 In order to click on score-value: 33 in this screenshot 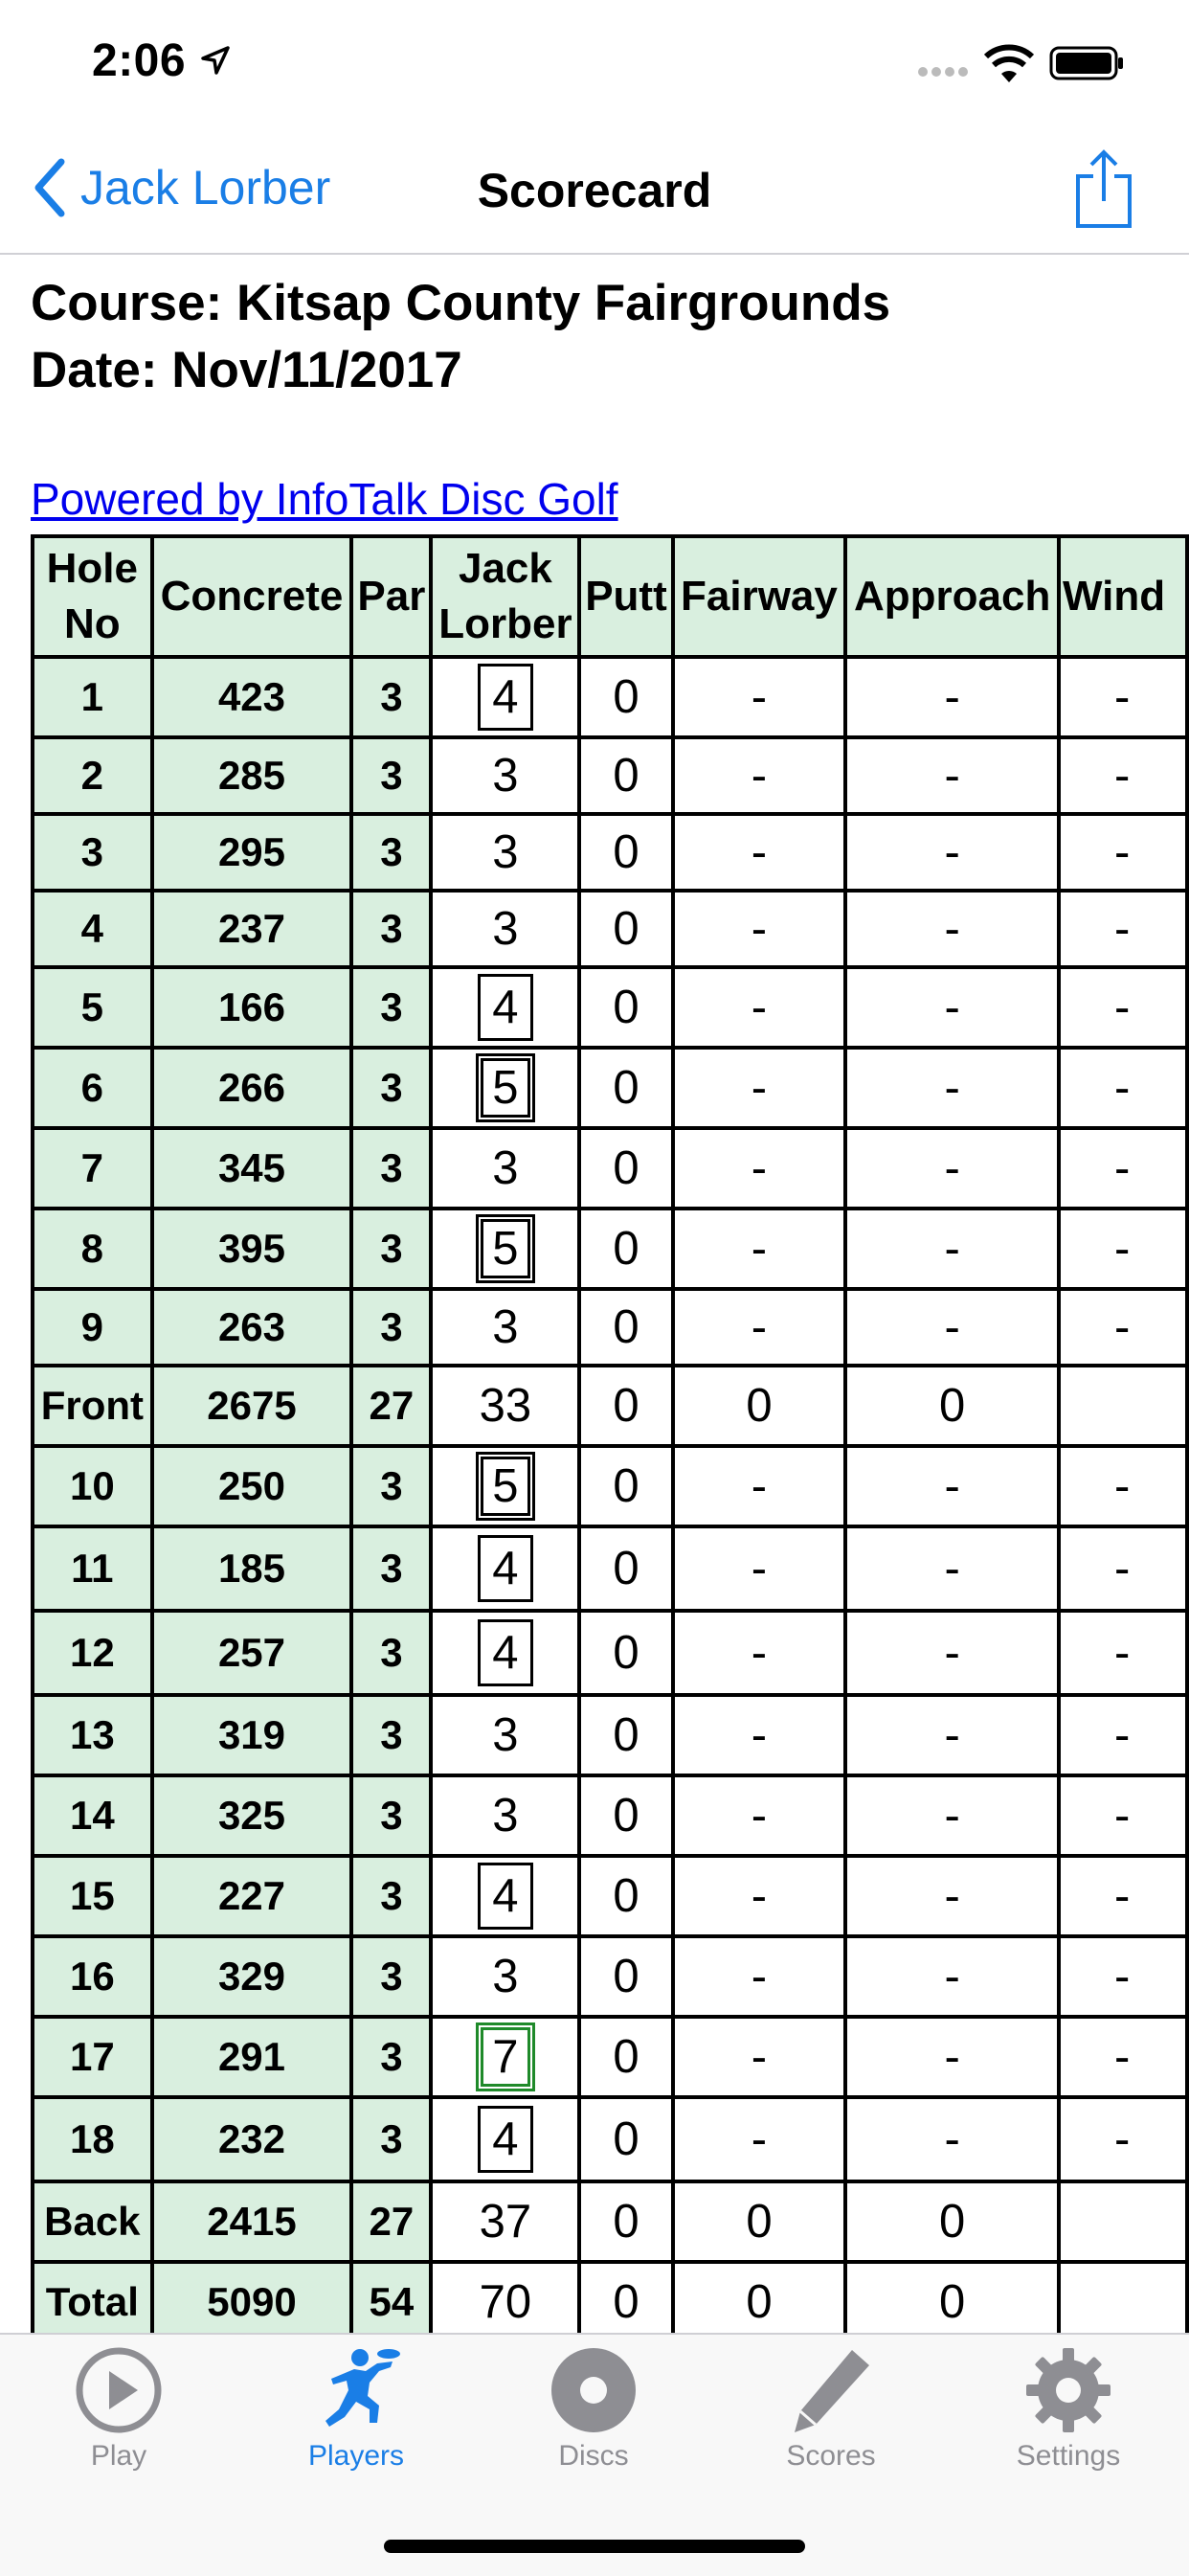, I will do `click(505, 1406)`.